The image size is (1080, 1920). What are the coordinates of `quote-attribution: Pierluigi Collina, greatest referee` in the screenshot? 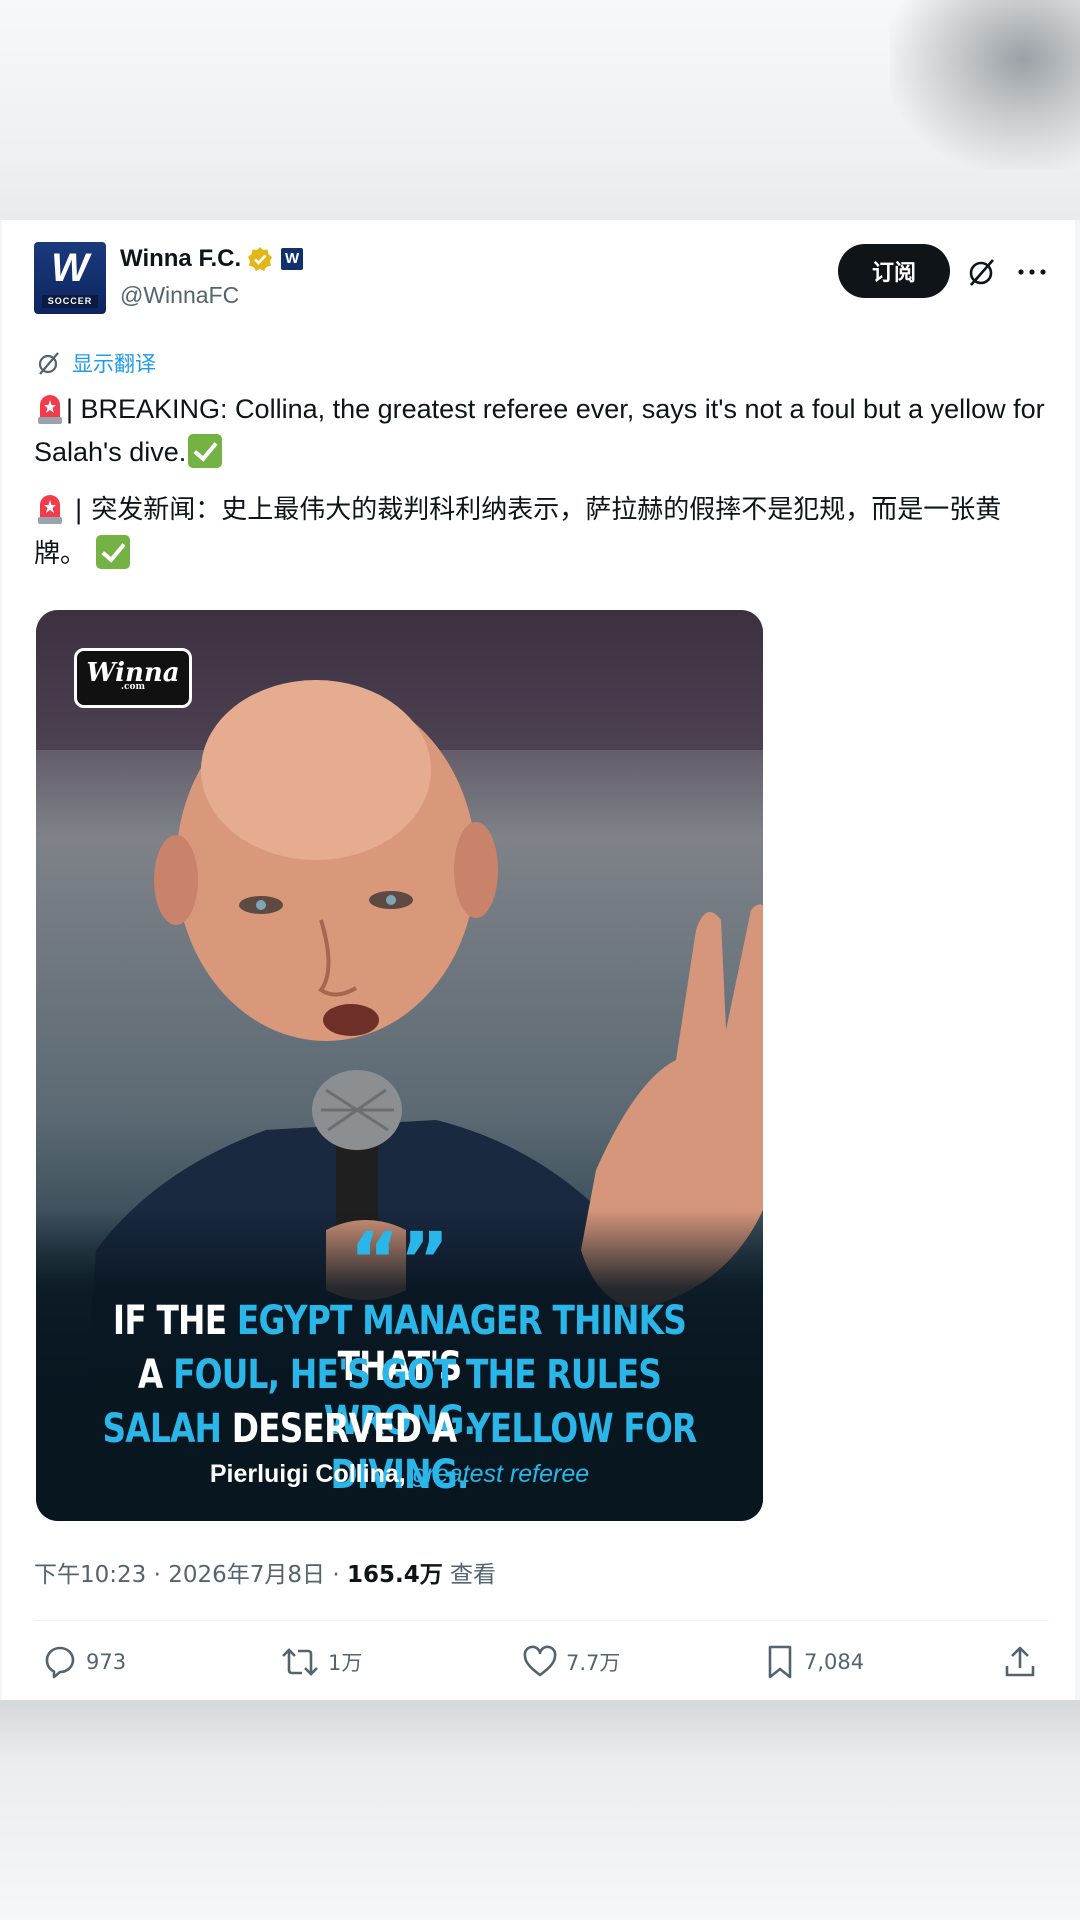 It's located at (399, 1474).